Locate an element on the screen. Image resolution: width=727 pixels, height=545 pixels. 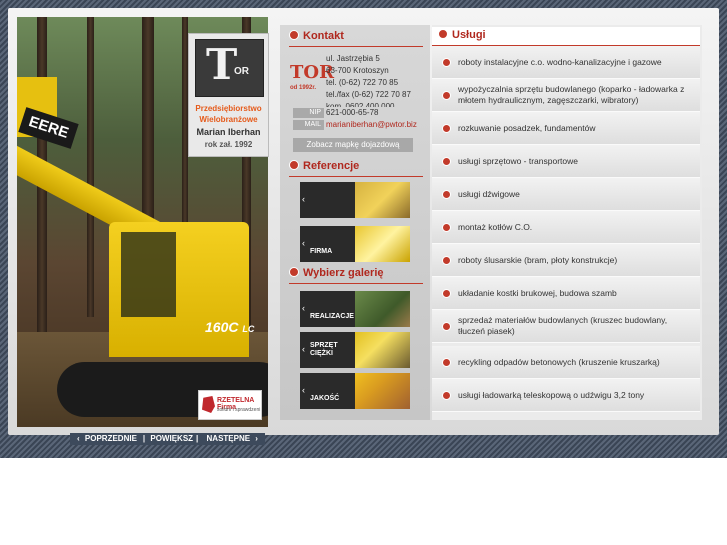
gallery-jakosc: ‹ JAKOŚĆ is located at coordinates (355, 391).